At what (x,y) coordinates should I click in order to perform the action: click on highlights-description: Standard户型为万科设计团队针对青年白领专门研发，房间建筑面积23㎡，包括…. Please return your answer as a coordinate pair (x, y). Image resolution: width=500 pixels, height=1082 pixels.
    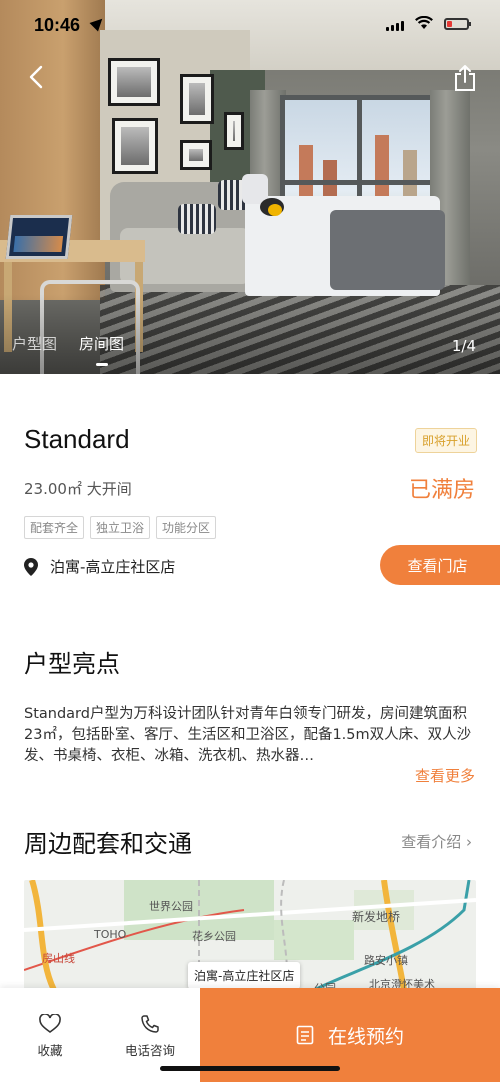
    Looking at the image, I should click on (248, 735).